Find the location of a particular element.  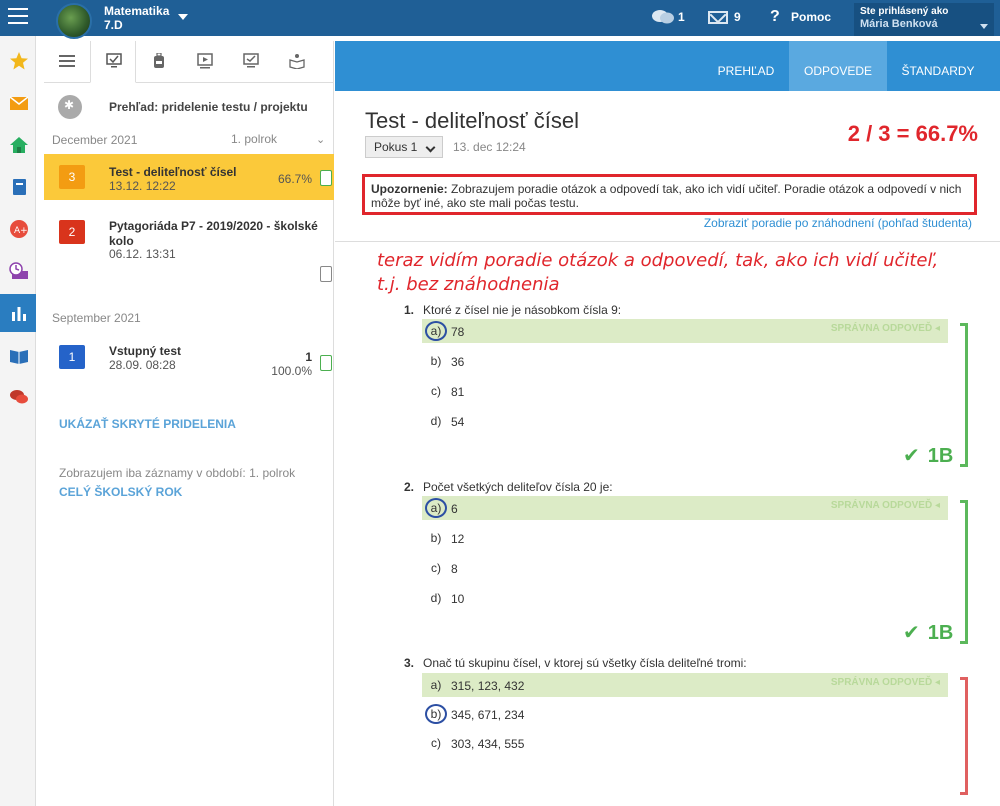

book-icon is located at coordinates (19, 357).